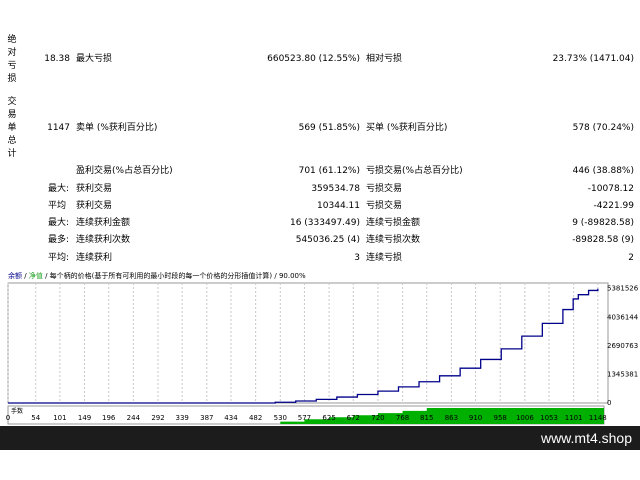 The width and height of the screenshot is (640, 480). What do you see at coordinates (609, 403) in the screenshot?
I see `y-tick-label: 0` at bounding box center [609, 403].